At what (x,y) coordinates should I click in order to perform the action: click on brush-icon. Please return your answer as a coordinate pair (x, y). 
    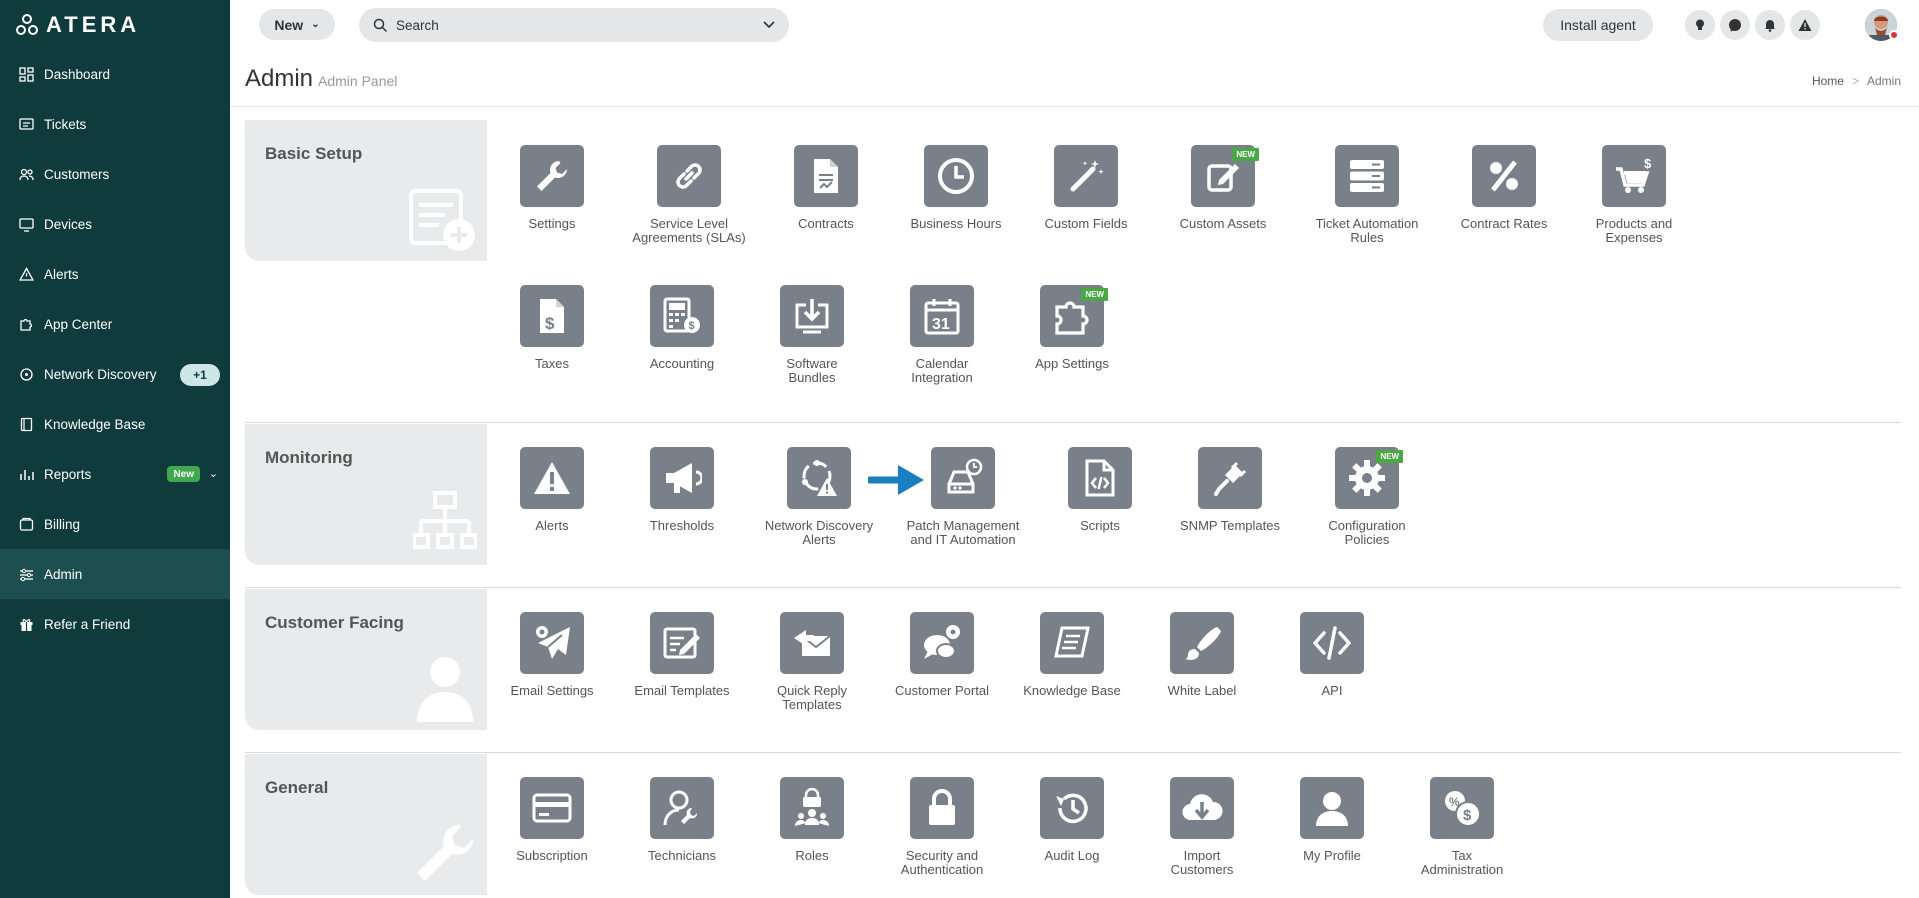
    Looking at the image, I should click on (1203, 643).